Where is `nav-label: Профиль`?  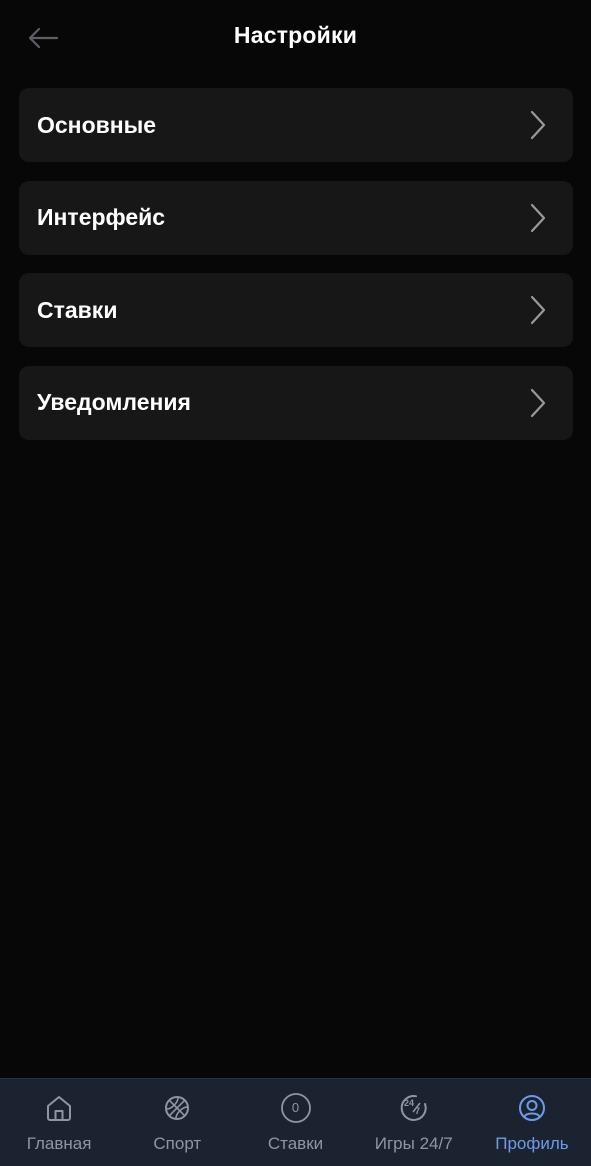 nav-label: Профиль is located at coordinates (532, 1143).